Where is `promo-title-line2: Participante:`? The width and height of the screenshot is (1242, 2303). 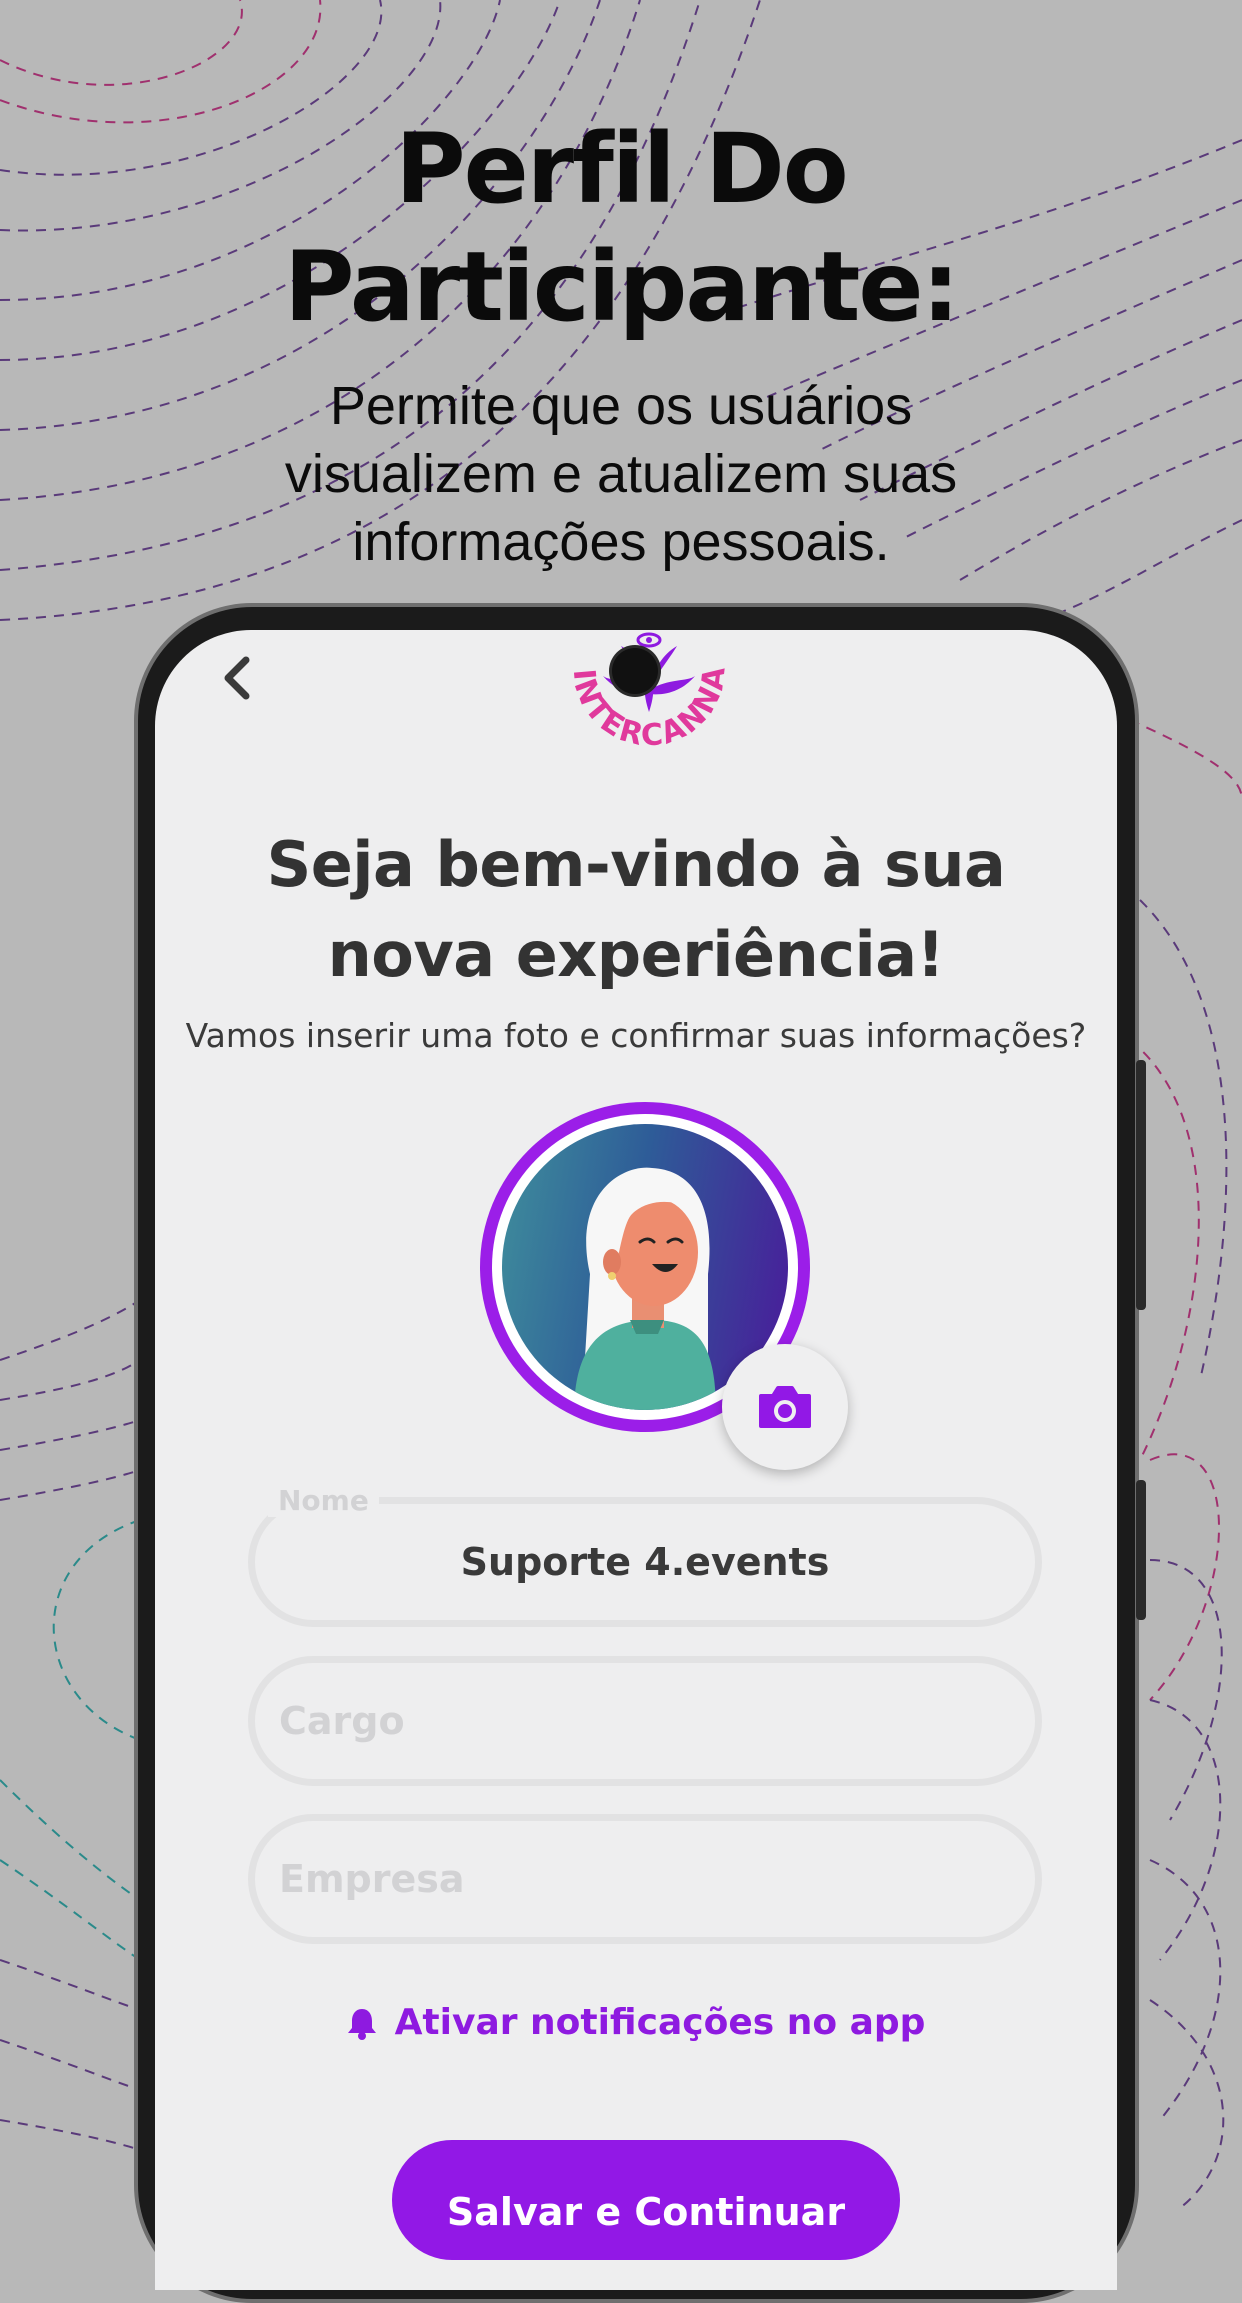
promo-title-line2: Participante: is located at coordinates (622, 287).